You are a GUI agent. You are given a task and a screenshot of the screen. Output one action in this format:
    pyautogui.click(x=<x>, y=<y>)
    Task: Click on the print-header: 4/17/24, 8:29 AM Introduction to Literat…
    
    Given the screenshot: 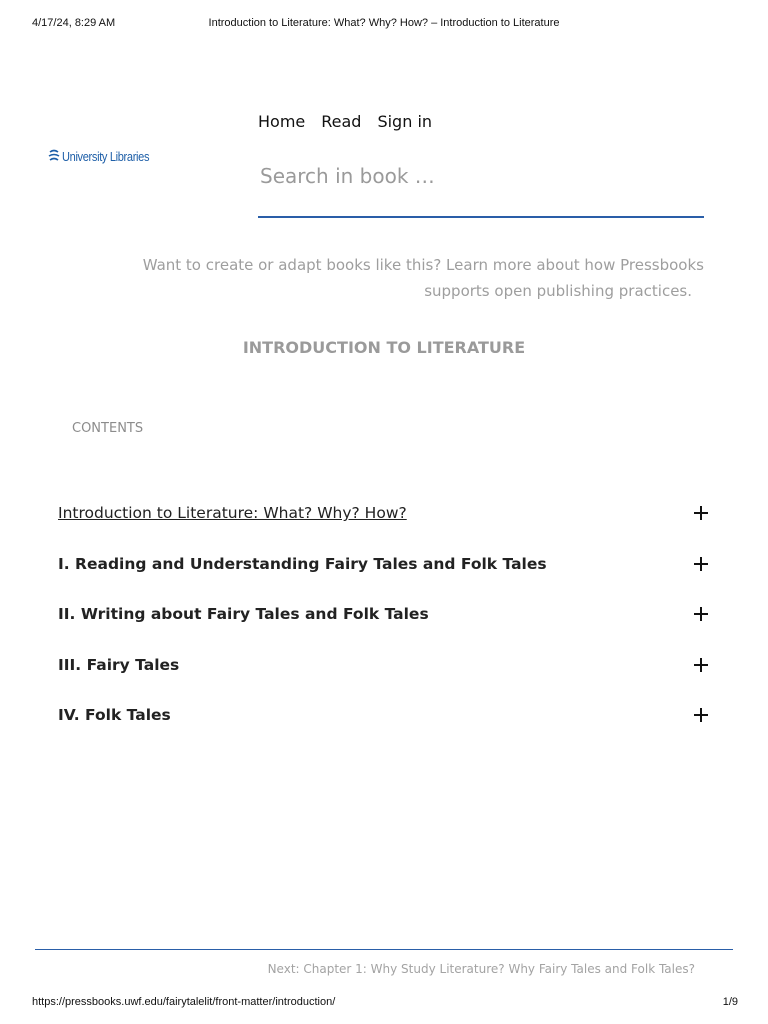 What is the action you would take?
    pyautogui.click(x=384, y=25)
    